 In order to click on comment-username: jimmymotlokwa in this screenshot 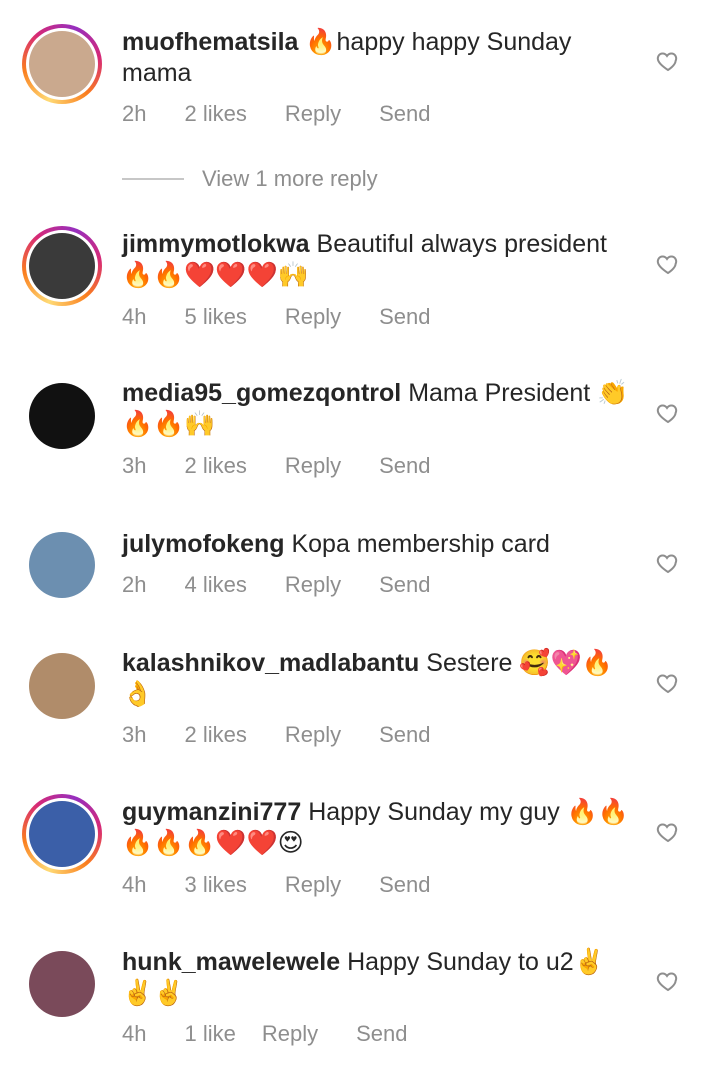, I will do `click(216, 244)`.